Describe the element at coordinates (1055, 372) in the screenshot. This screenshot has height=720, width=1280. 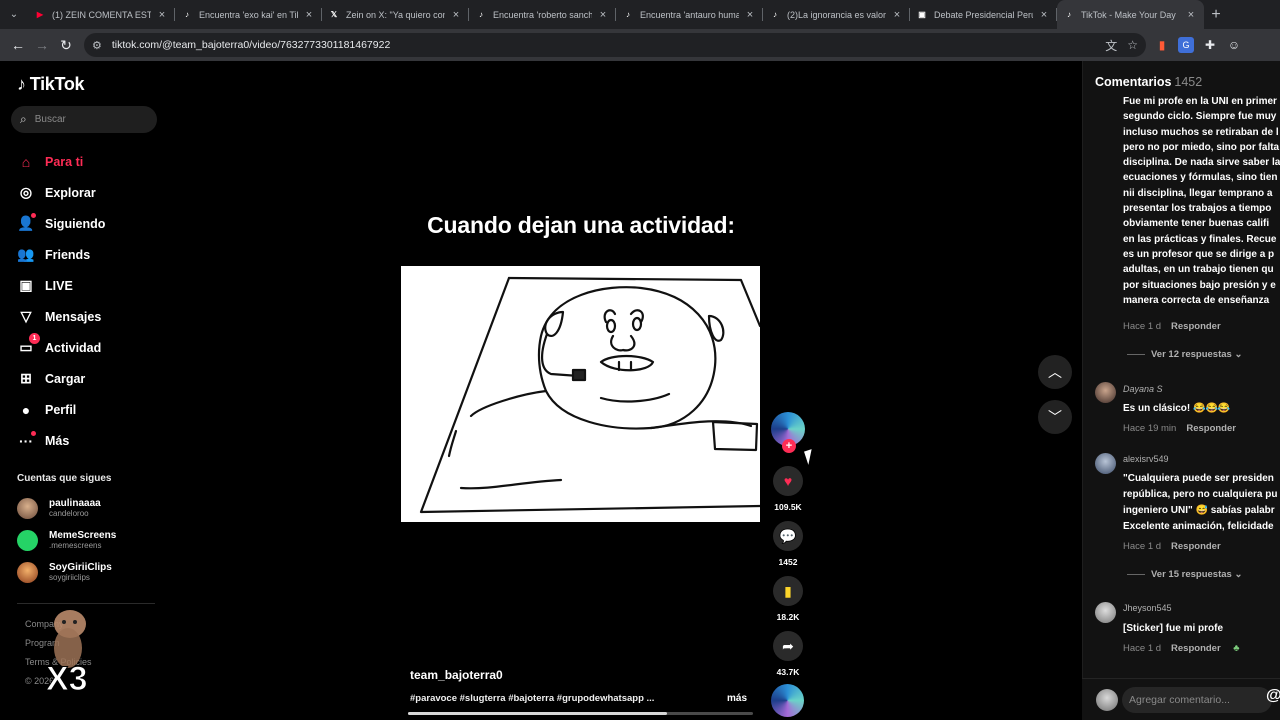
I see `previous-video-button: ︿` at that location.